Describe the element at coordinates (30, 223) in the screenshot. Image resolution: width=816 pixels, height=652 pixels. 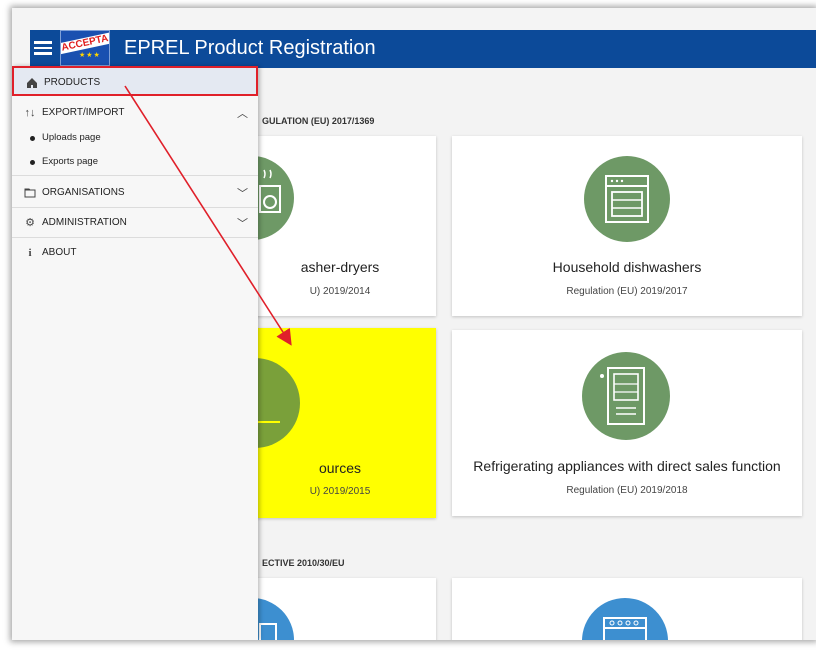
I see `gear-icon: ⚙` at that location.